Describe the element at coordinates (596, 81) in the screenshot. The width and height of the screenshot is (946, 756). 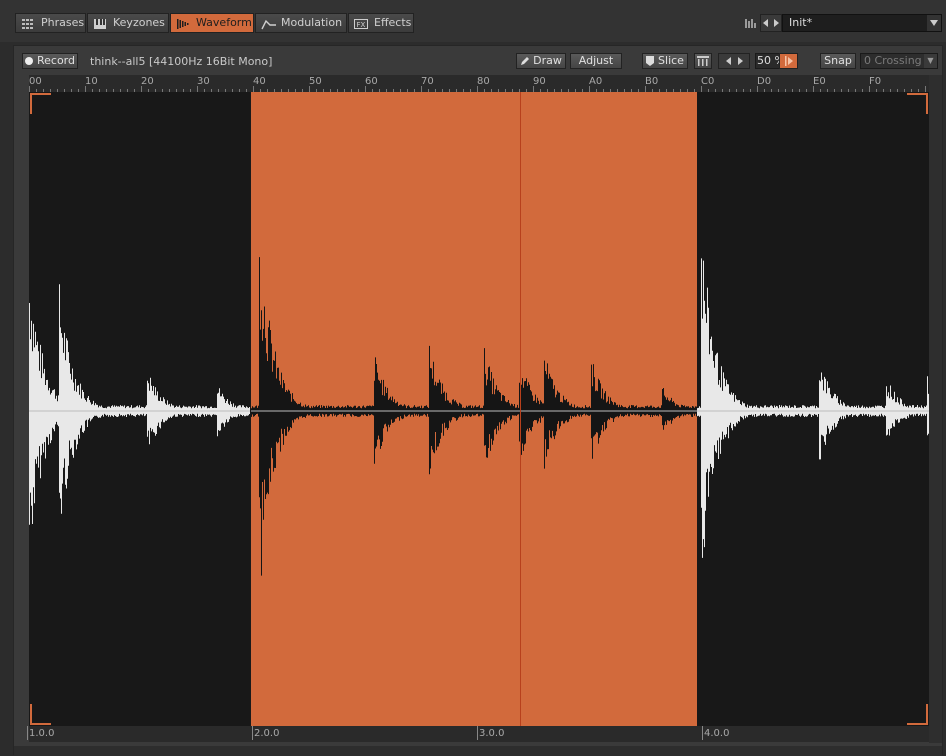
I see `ruler-label: A0` at that location.